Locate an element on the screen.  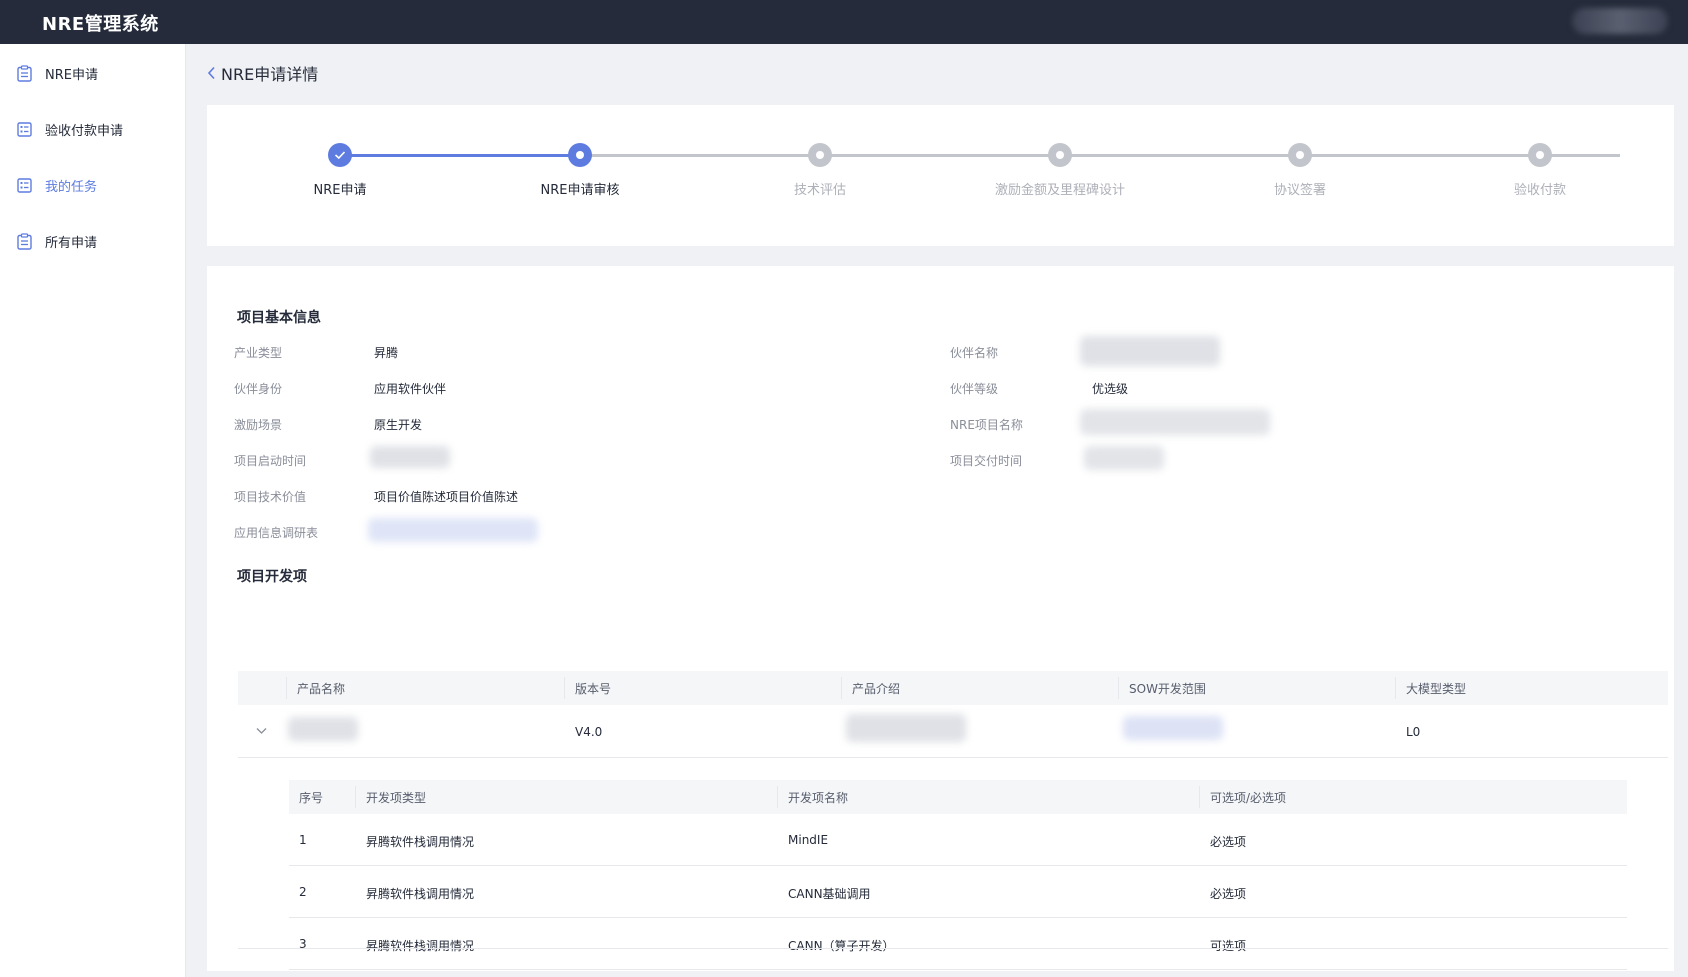
step-nre-review: NRE申请审核 is located at coordinates (580, 170).